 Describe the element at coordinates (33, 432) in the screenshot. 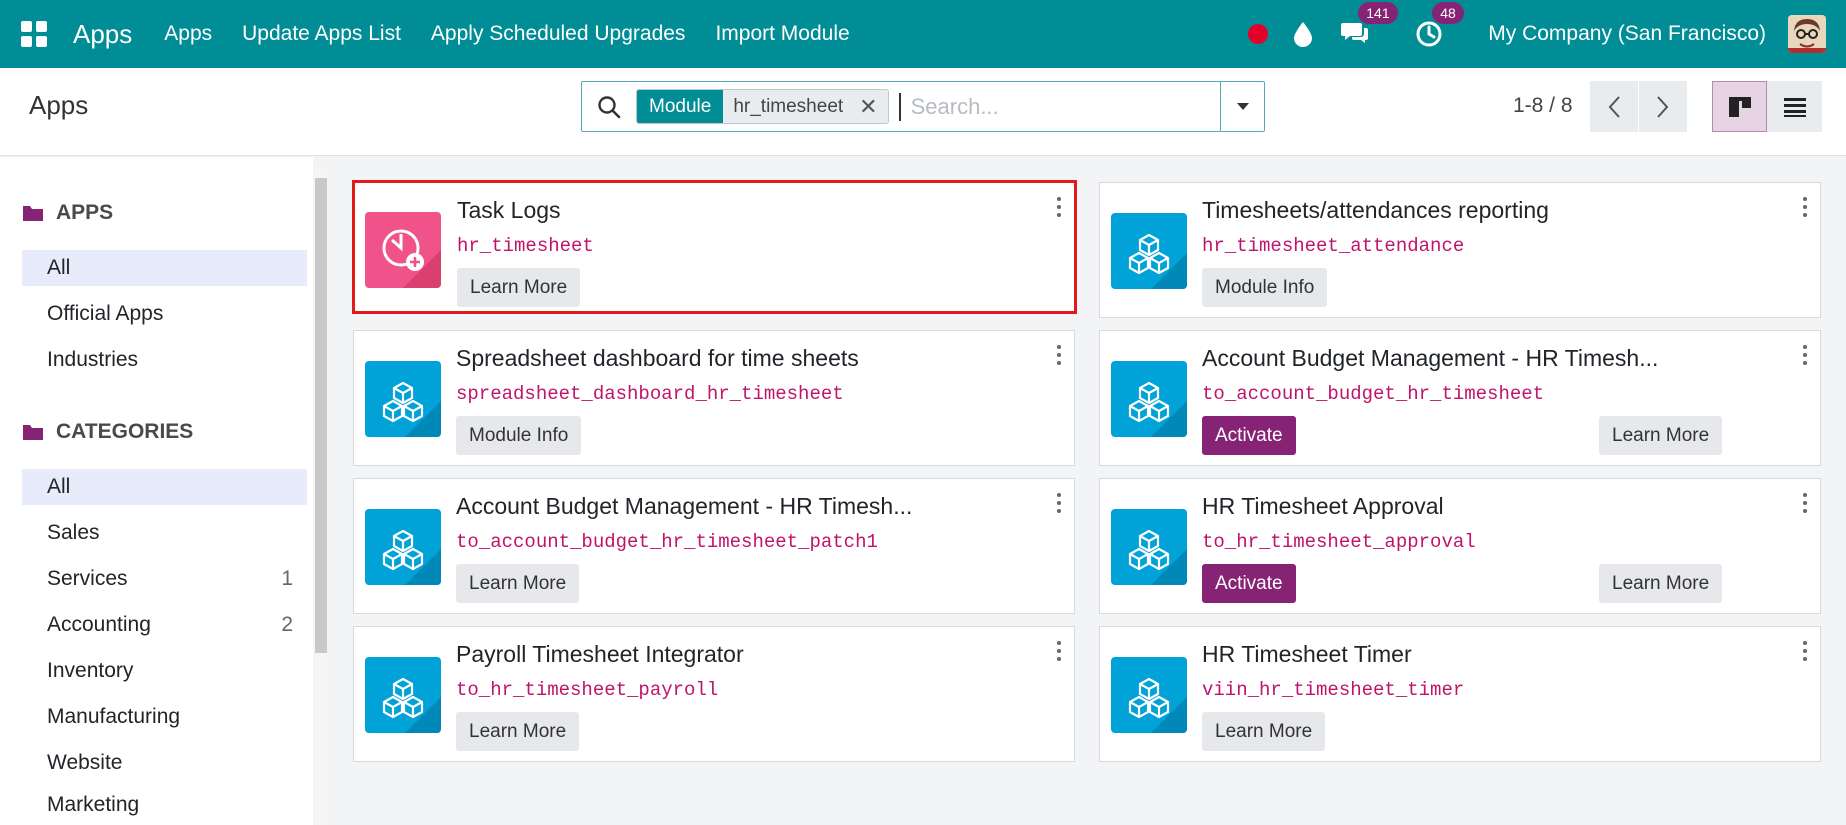

I see `folder-icon` at that location.